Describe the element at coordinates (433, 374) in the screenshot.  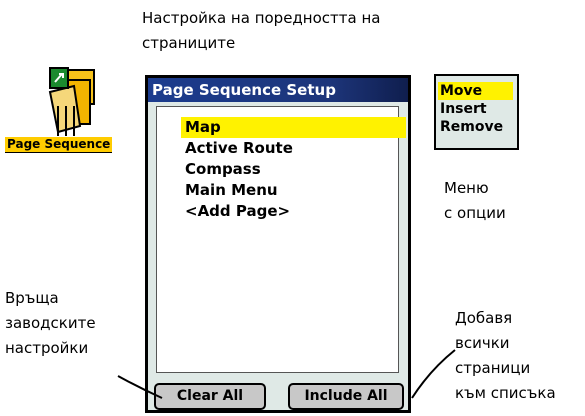
I see `include-all-callout` at that location.